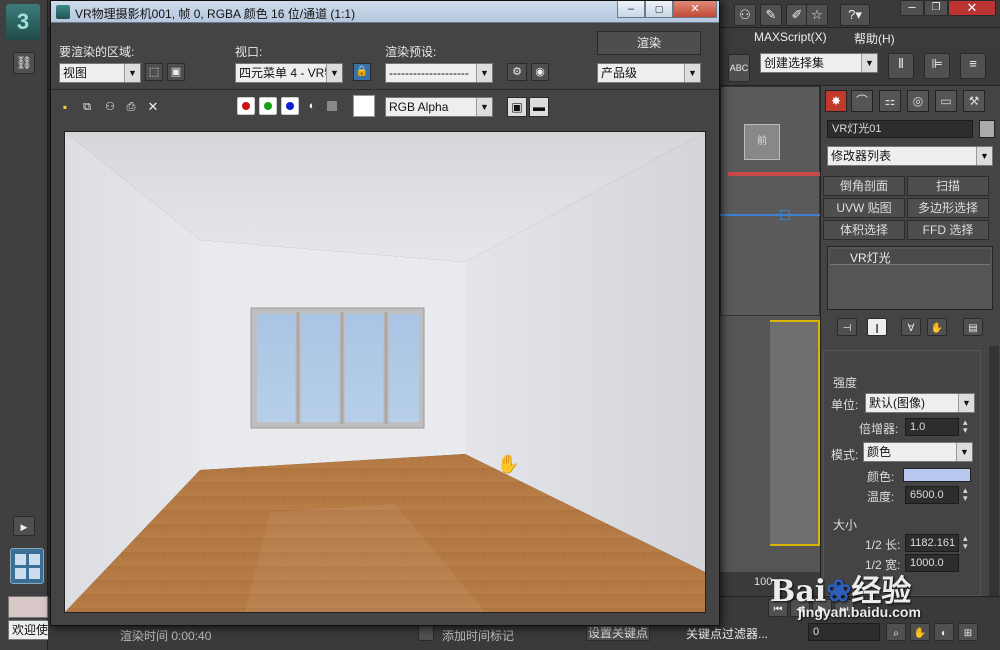 This screenshot has width=1000, height=650. Describe the element at coordinates (745, 15) in the screenshot. I see `binoculars-icon: ⚇` at that location.